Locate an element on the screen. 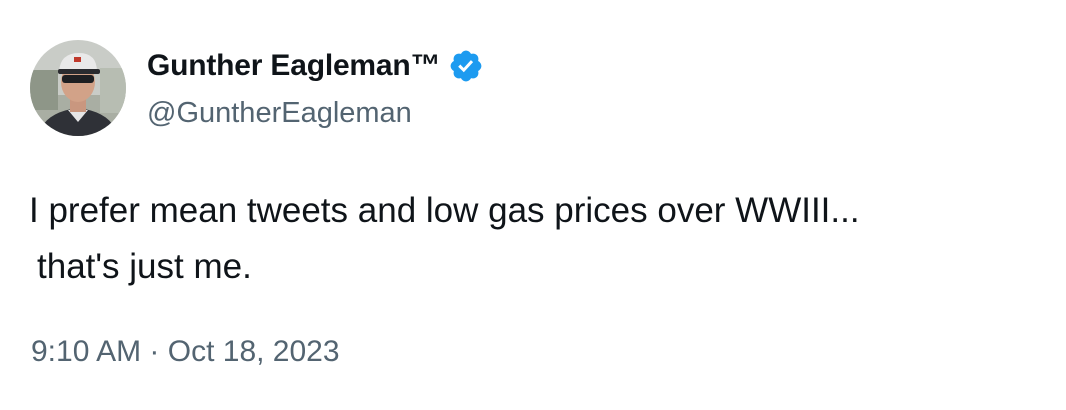 Image resolution: width=1066 pixels, height=410 pixels. avatar-photo is located at coordinates (78, 88).